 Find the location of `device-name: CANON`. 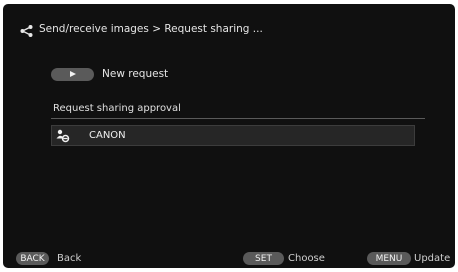

device-name: CANON is located at coordinates (107, 135).